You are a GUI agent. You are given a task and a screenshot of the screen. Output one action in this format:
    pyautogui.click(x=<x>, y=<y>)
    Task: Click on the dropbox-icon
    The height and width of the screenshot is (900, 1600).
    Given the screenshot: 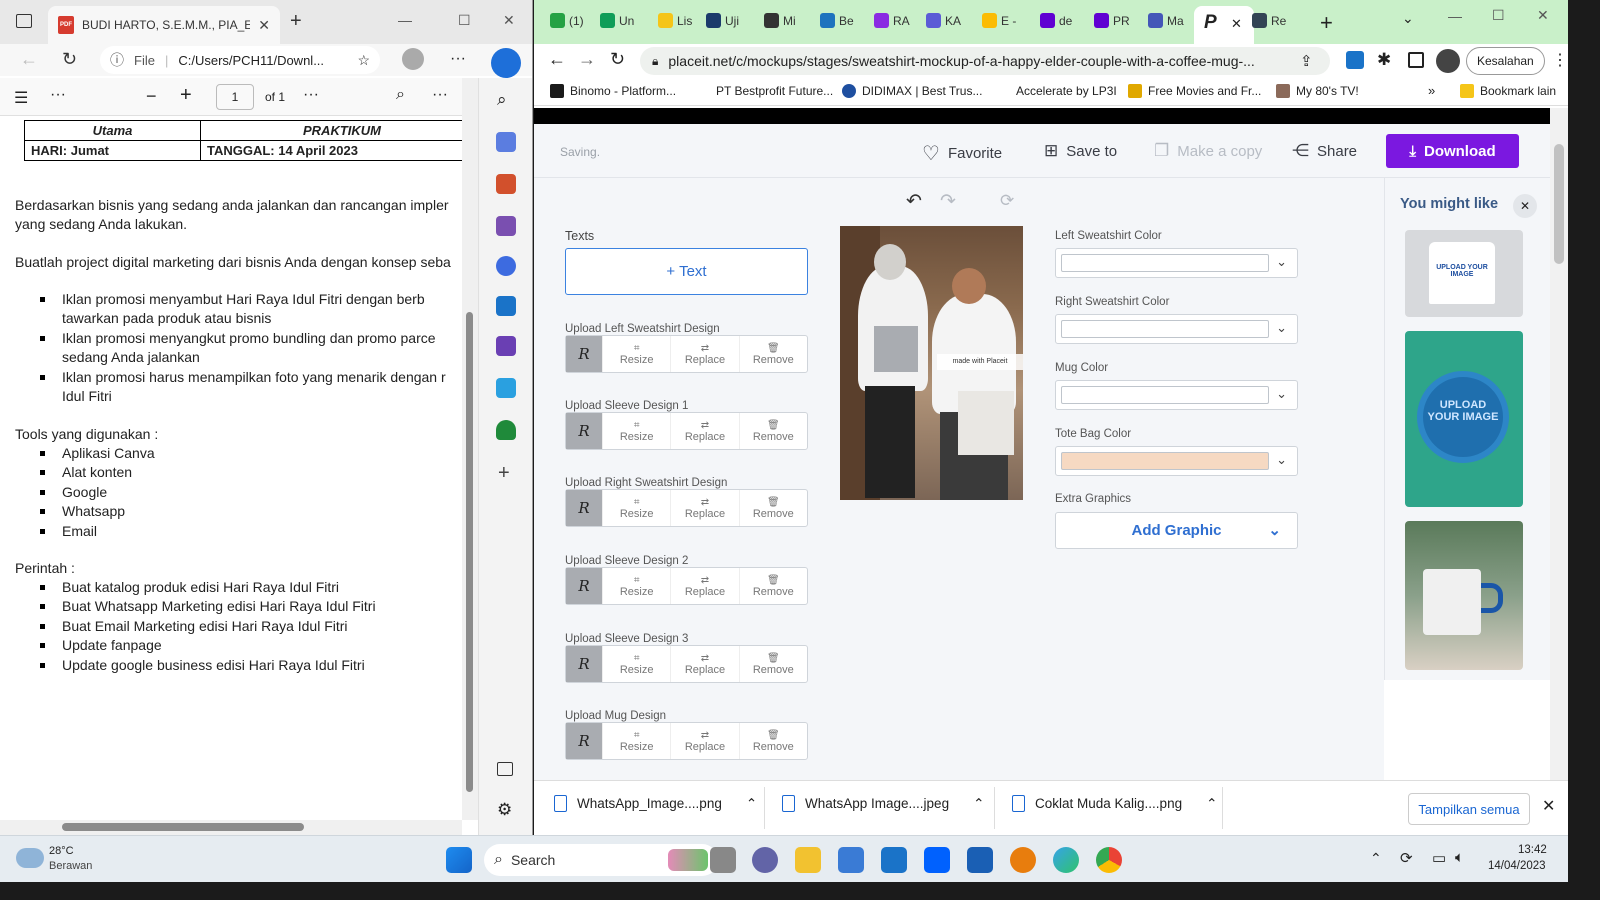 What is the action you would take?
    pyautogui.click(x=937, y=860)
    